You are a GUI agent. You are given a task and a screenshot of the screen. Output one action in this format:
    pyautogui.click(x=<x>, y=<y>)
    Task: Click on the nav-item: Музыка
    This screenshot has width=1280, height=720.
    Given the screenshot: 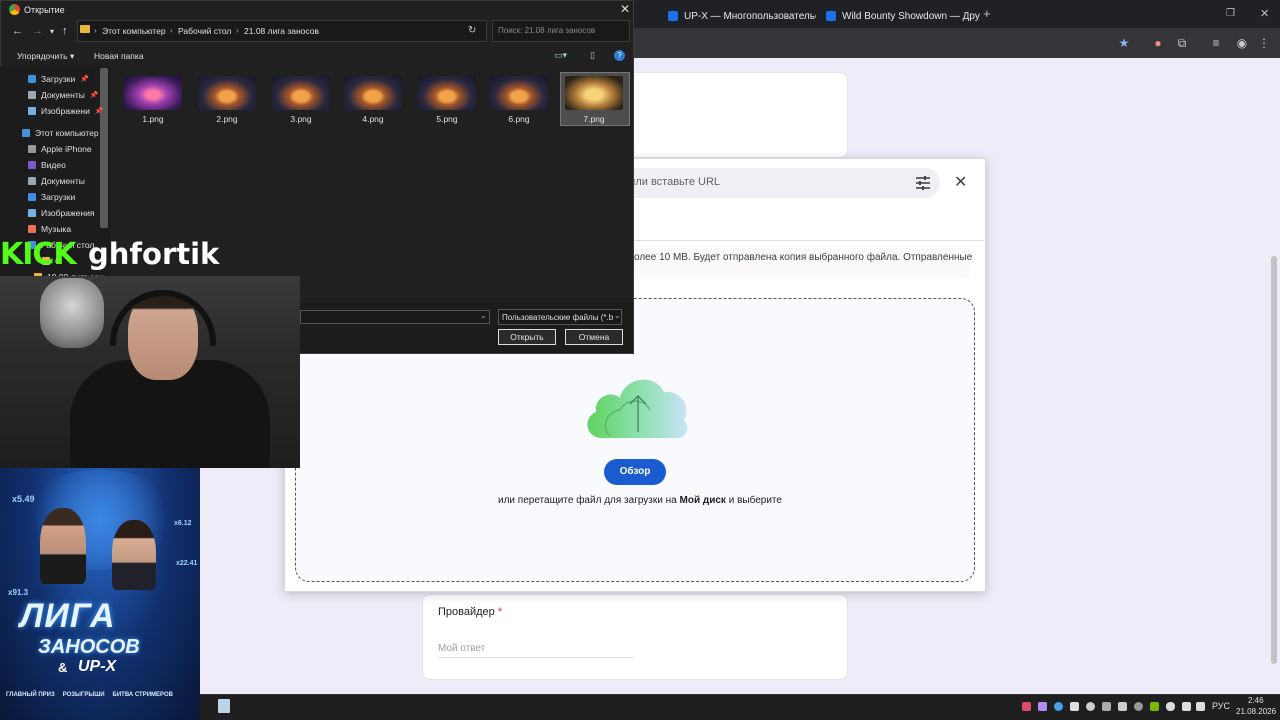 What is the action you would take?
    pyautogui.click(x=49, y=229)
    